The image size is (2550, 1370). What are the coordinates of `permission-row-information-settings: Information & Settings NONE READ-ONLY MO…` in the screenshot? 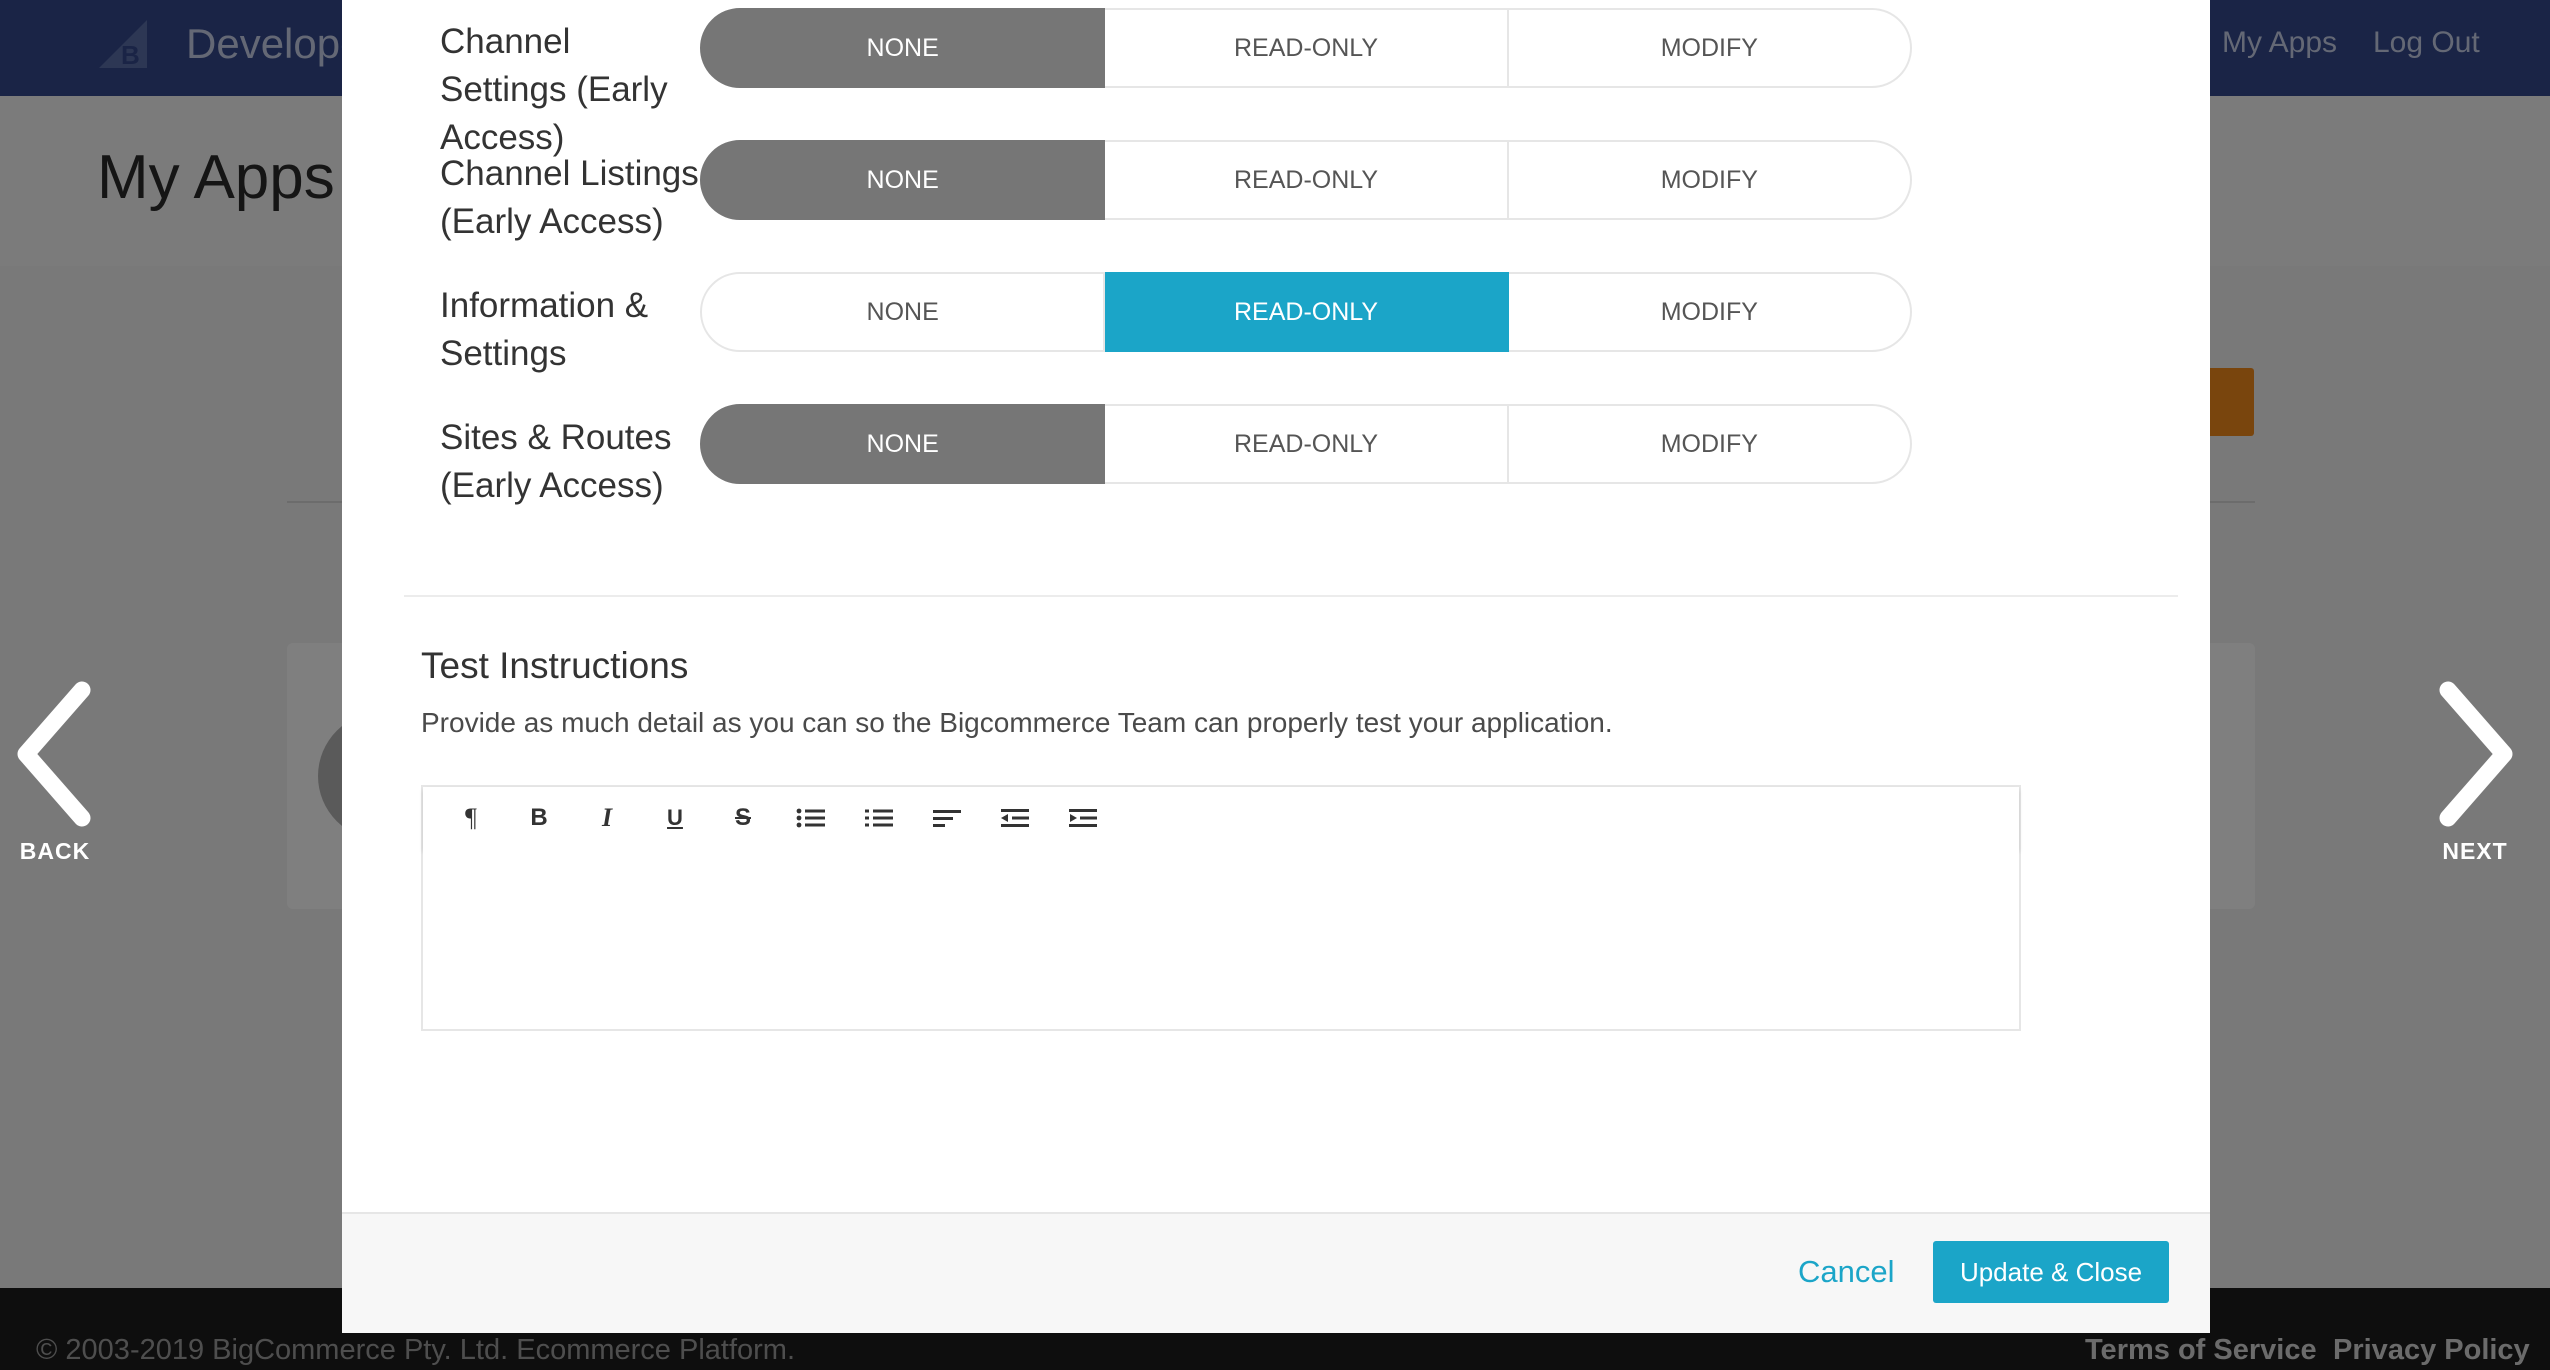 It's located at (1276, 324).